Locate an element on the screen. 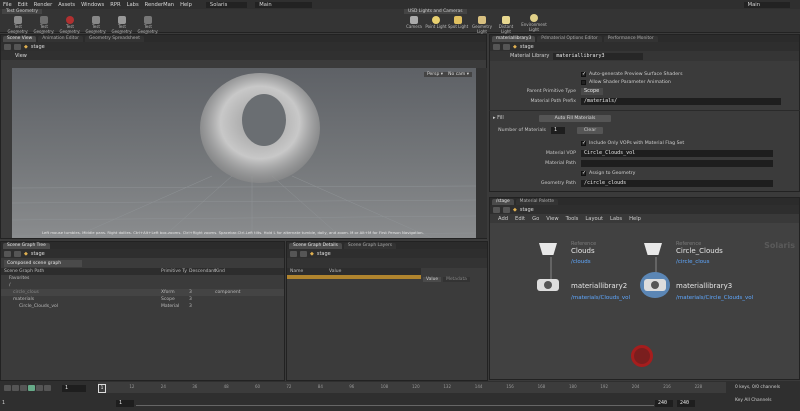  material-path-field is located at coordinates (677, 163).